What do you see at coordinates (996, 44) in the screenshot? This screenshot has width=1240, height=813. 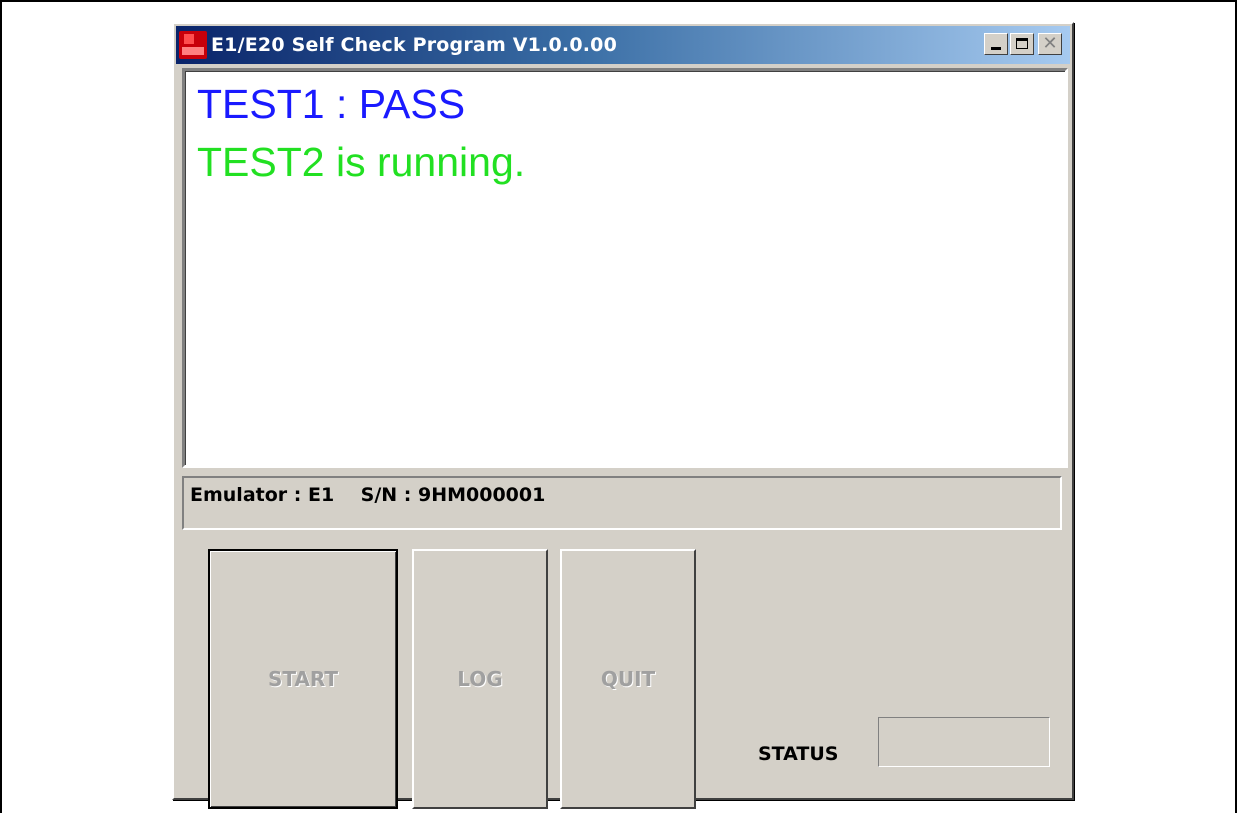 I see `minimize-button` at bounding box center [996, 44].